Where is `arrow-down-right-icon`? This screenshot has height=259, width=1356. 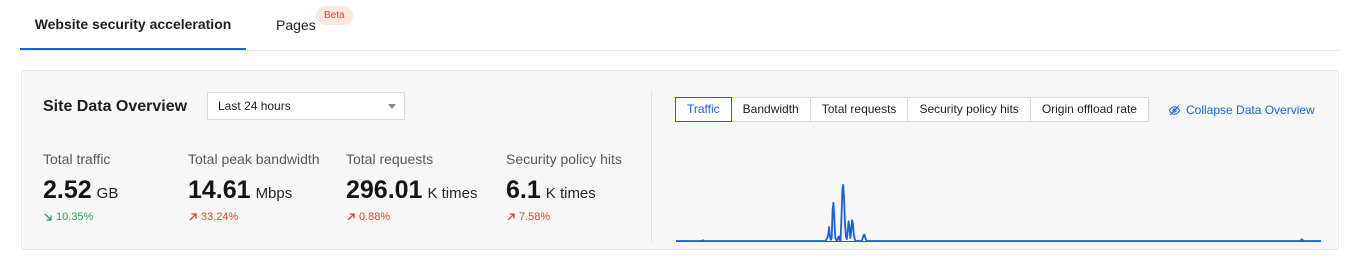 arrow-down-right-icon is located at coordinates (48, 217).